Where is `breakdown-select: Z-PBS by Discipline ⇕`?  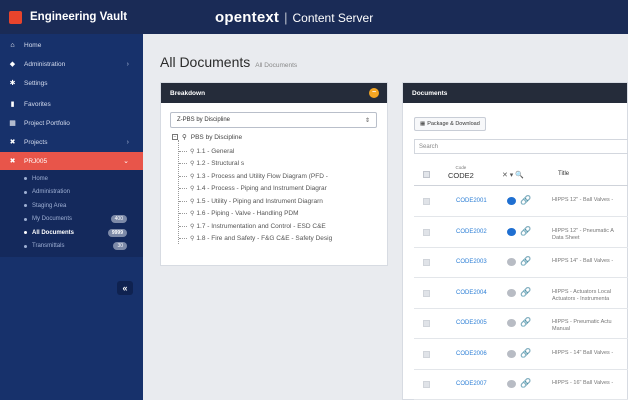
breakdown-select: Z-PBS by Discipline ⇕ is located at coordinates (273, 120).